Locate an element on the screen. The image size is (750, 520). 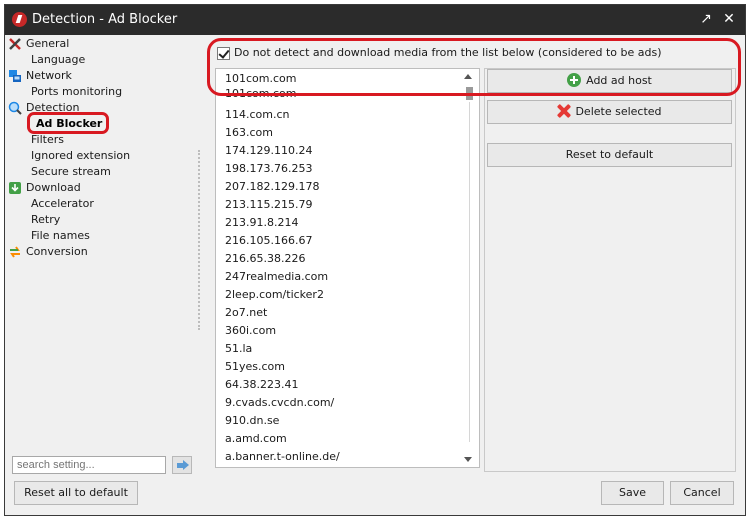
list-item: 207.182.129.178 is located at coordinates (272, 187).